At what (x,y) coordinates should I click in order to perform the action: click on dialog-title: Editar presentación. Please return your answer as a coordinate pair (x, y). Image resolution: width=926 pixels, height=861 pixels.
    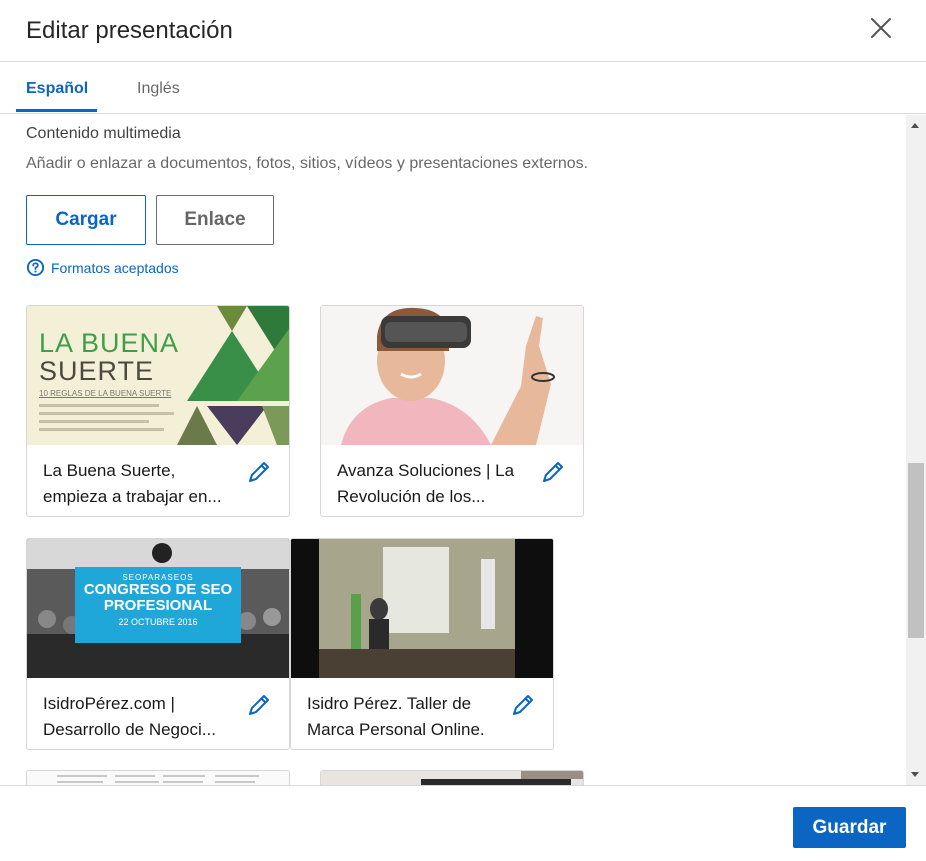
    Looking at the image, I should click on (129, 30).